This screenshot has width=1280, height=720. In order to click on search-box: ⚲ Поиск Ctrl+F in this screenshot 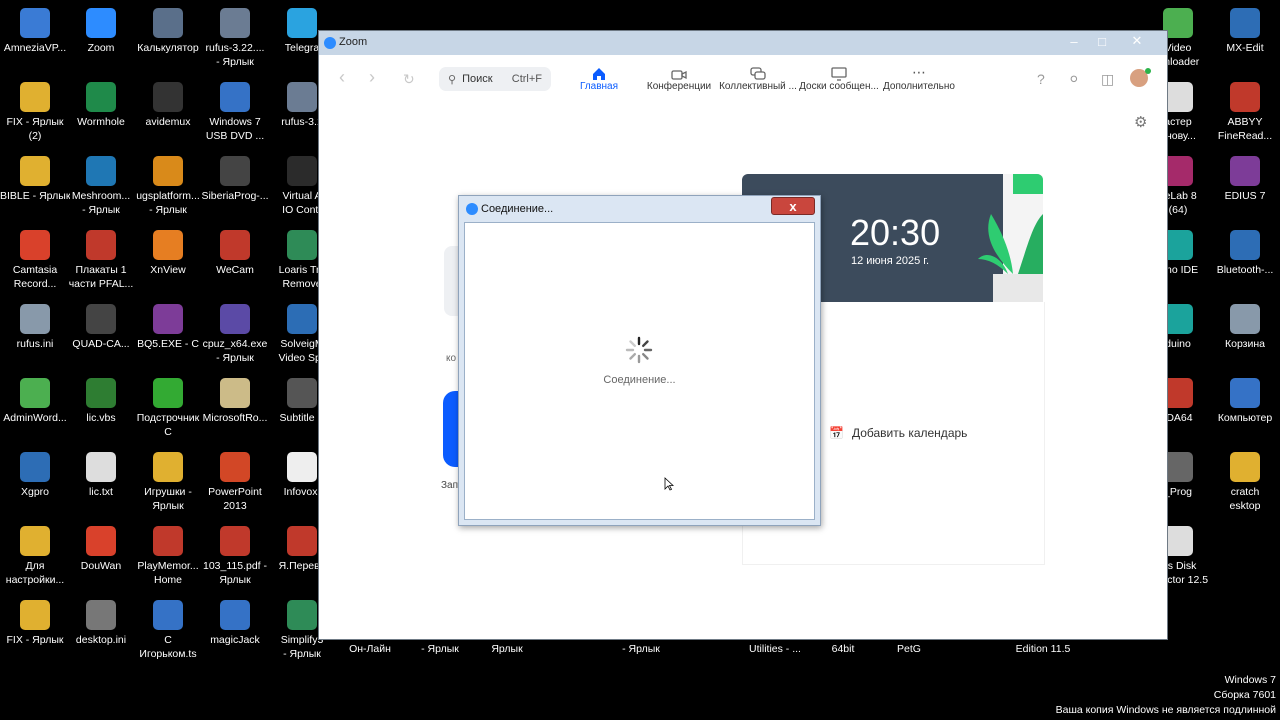, I will do `click(495, 79)`.